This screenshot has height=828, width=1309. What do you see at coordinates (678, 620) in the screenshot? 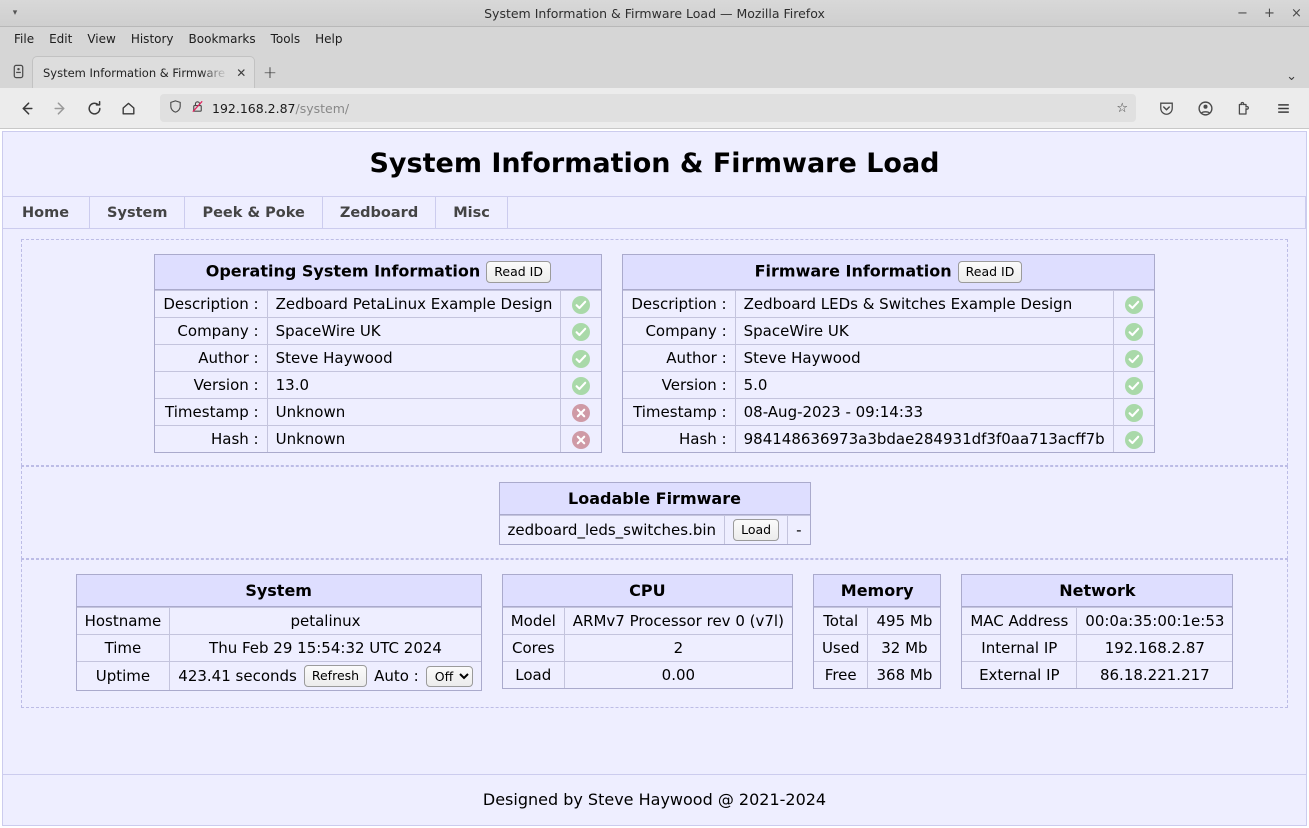
I see `cpu-row-value: ARMv7 Processor rev 0 (v7l)` at bounding box center [678, 620].